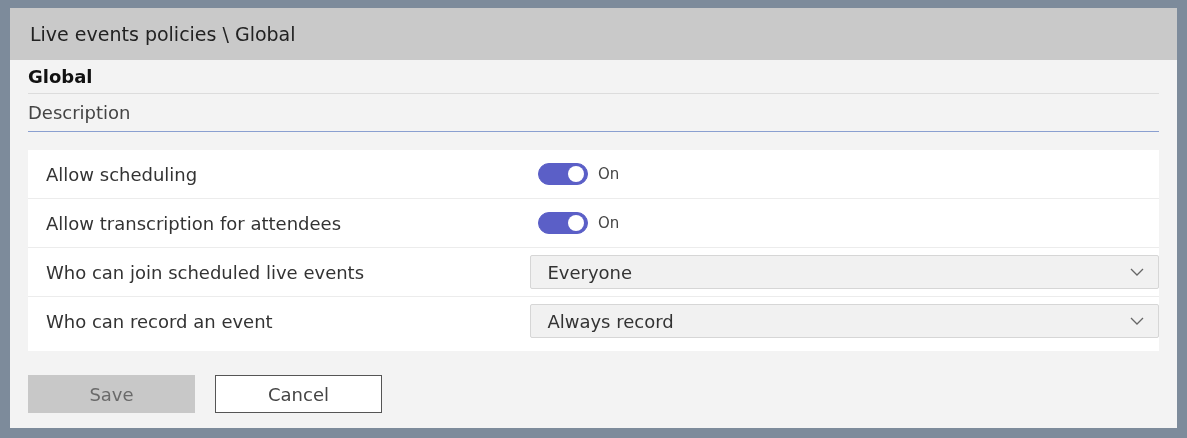 Image resolution: width=1187 pixels, height=438 pixels. What do you see at coordinates (593, 113) in the screenshot?
I see `description-label: Description` at bounding box center [593, 113].